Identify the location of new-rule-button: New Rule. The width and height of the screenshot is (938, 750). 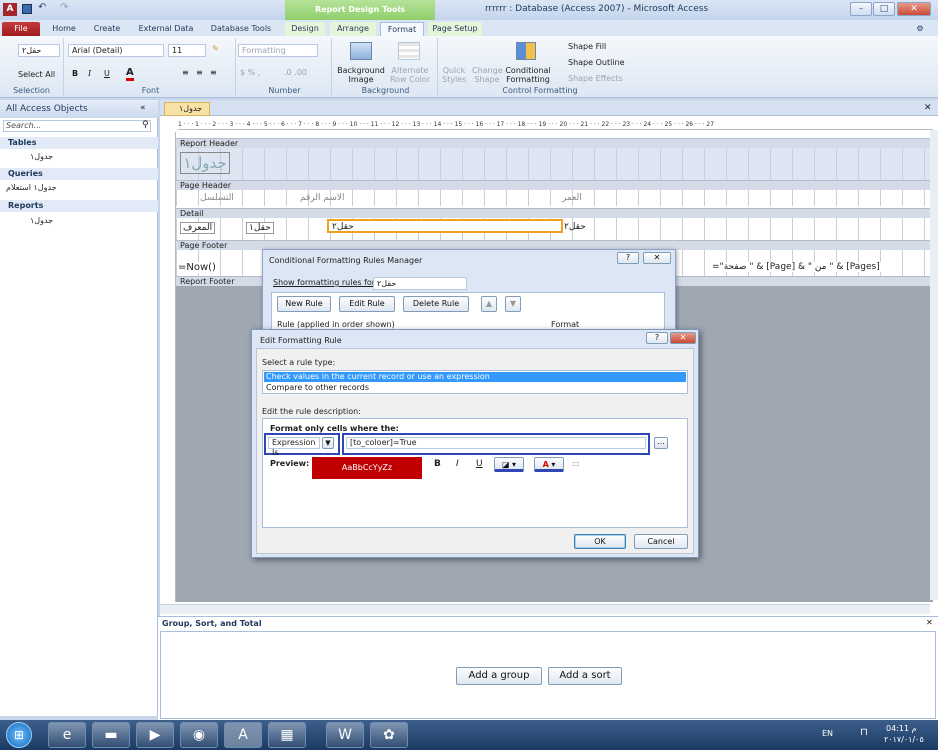
(304, 304).